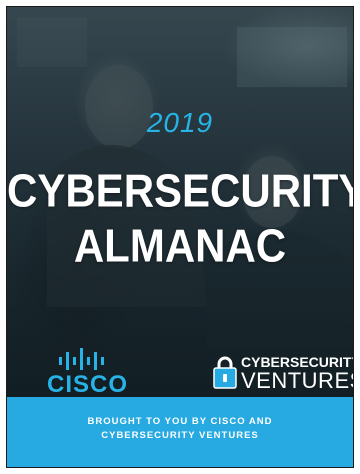 The width and height of the screenshot is (360, 474). What do you see at coordinates (81, 359) in the screenshot?
I see `cisco-bridge-bars-icon` at bounding box center [81, 359].